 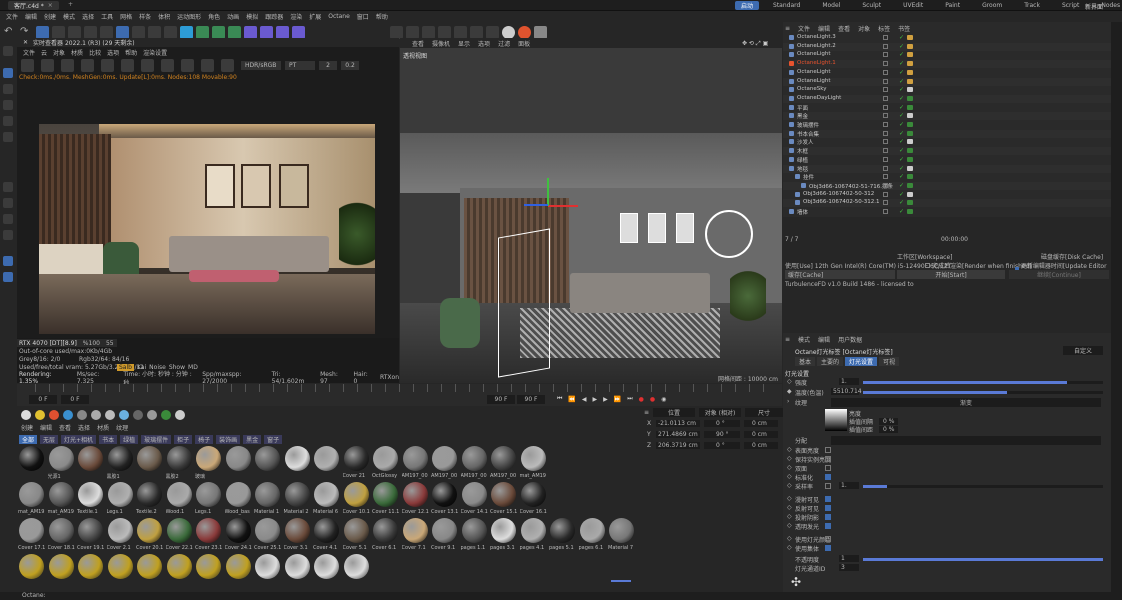 What do you see at coordinates (849, 381) in the screenshot?
I see `power-field: 1.` at bounding box center [849, 381].